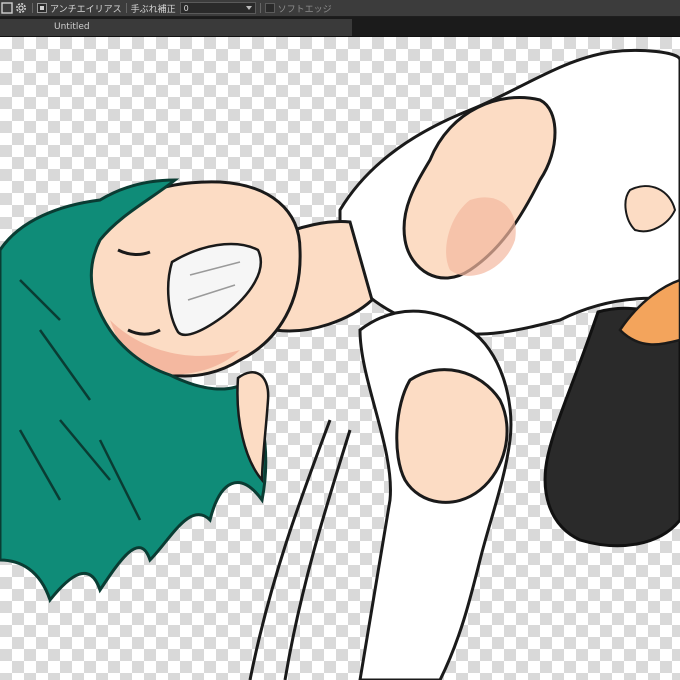 The image size is (680, 680). Describe the element at coordinates (86, 9) in the screenshot. I see `antialias-label: アンチエイリアス` at that location.